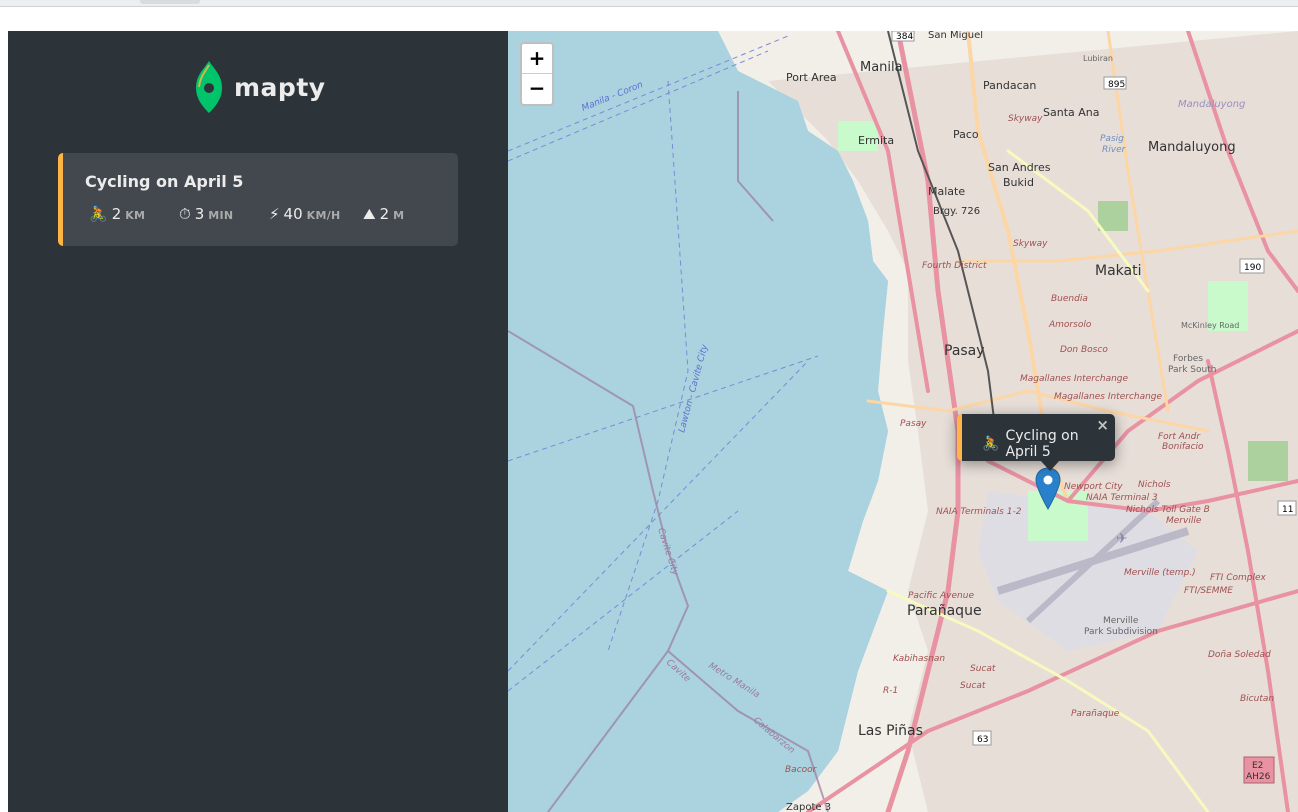 The image size is (1298, 812). Describe the element at coordinates (913, 424) in the screenshot. I see `map-label-pasay-small: Pasay` at that location.